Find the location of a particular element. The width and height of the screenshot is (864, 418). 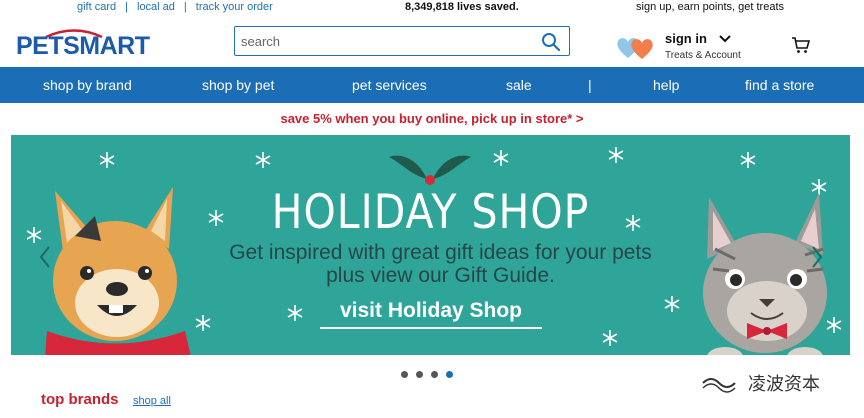

search-box is located at coordinates (402, 41).